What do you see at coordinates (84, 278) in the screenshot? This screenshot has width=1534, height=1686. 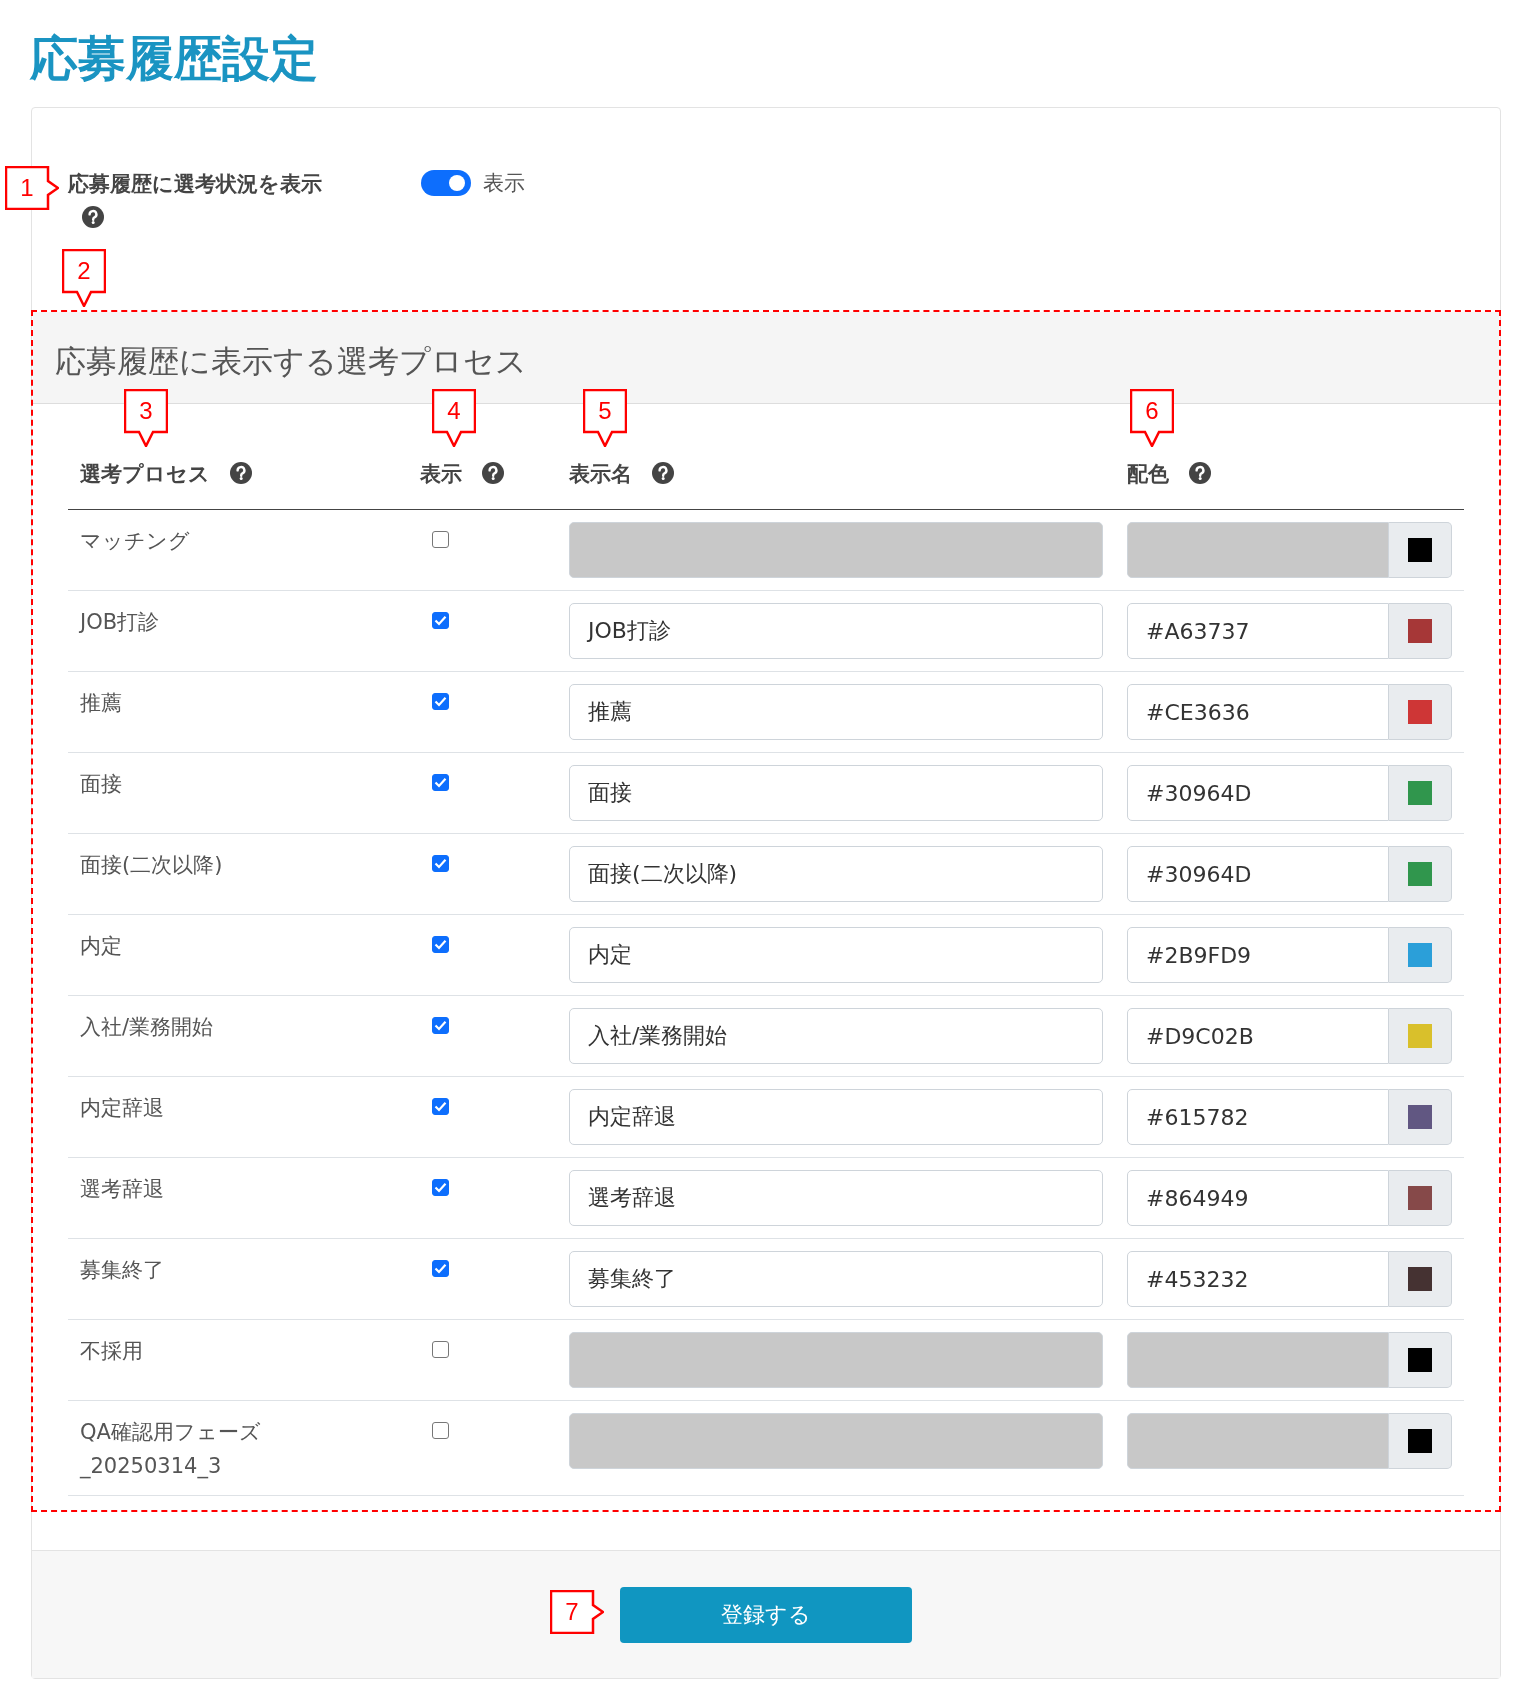 I see `callout: 2` at bounding box center [84, 278].